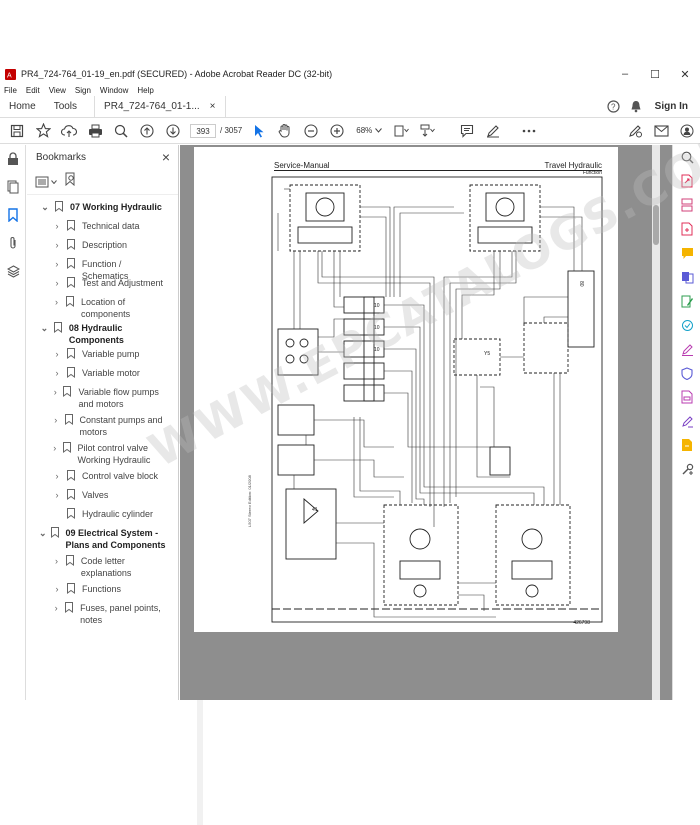 This screenshot has height=825, width=700. Describe the element at coordinates (686, 397) in the screenshot. I see `prepare-form-icon` at that location.